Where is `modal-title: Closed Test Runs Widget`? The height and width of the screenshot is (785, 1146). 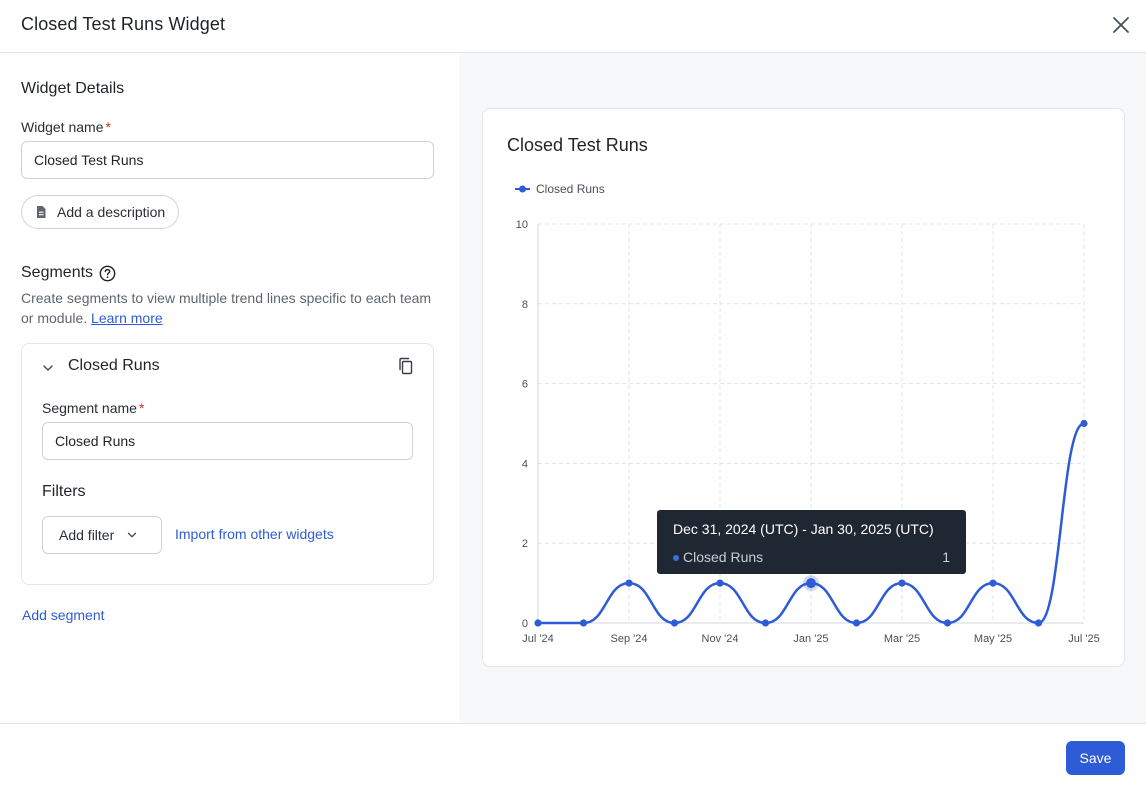
modal-title: Closed Test Runs Widget is located at coordinates (123, 24).